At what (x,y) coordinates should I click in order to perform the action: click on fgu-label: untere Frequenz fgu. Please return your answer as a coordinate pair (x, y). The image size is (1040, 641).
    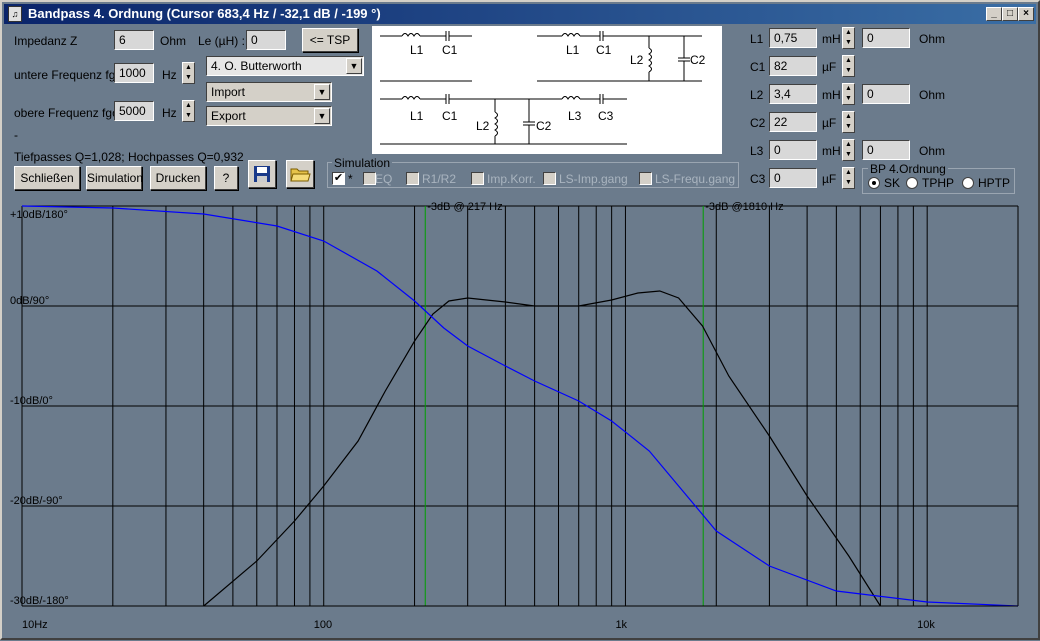
    Looking at the image, I should click on (68, 75).